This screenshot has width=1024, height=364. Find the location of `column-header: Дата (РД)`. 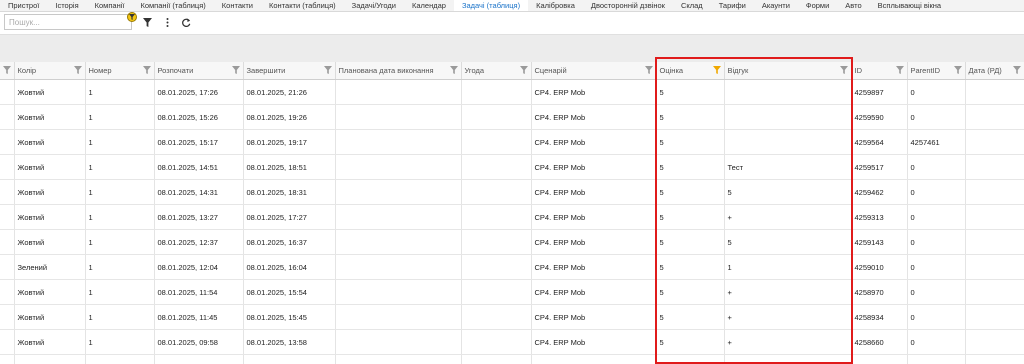

column-header: Дата (РД) is located at coordinates (994, 71).